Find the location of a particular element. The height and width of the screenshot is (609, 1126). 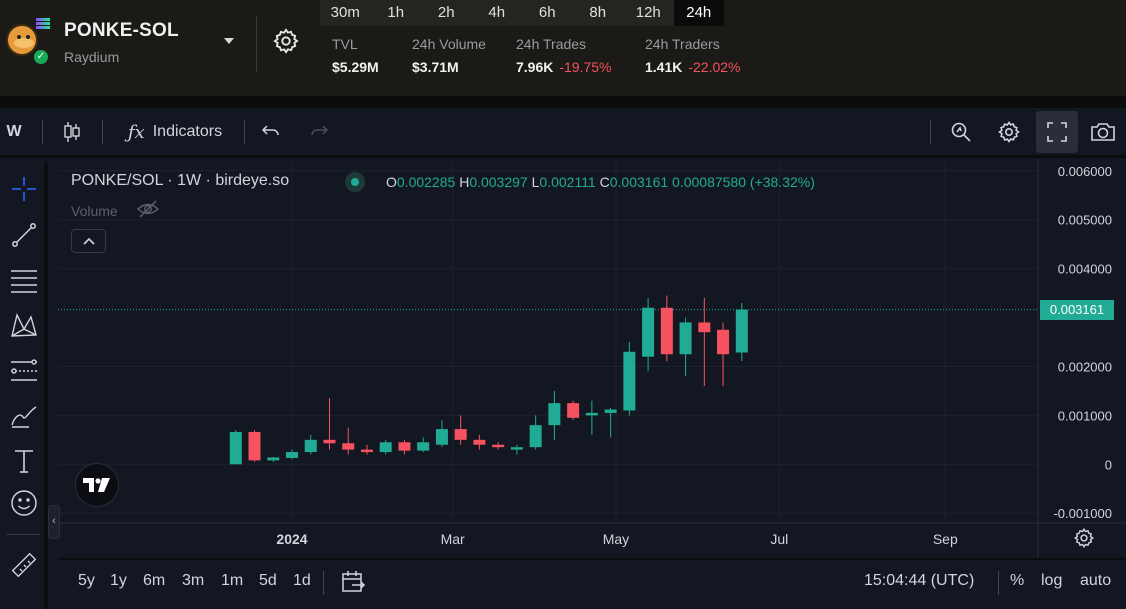

candlestick-icon is located at coordinates (72, 132).